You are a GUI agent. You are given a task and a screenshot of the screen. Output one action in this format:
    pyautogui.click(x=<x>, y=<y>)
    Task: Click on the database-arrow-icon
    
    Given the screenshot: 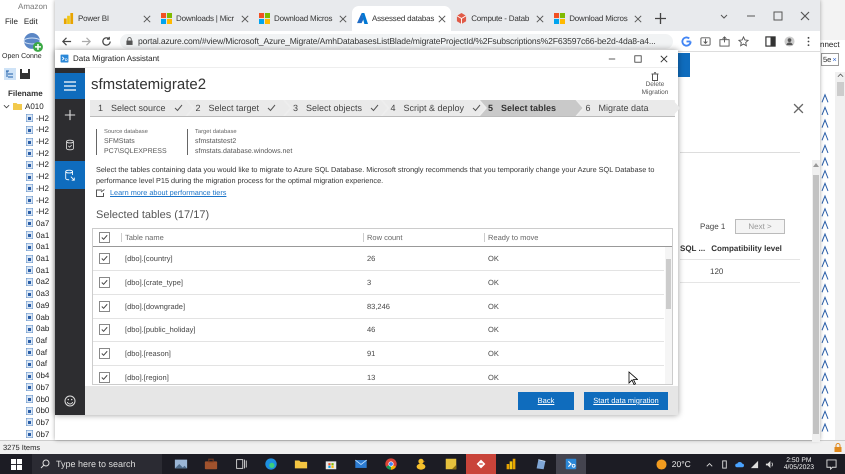 What is the action you would take?
    pyautogui.click(x=70, y=175)
    